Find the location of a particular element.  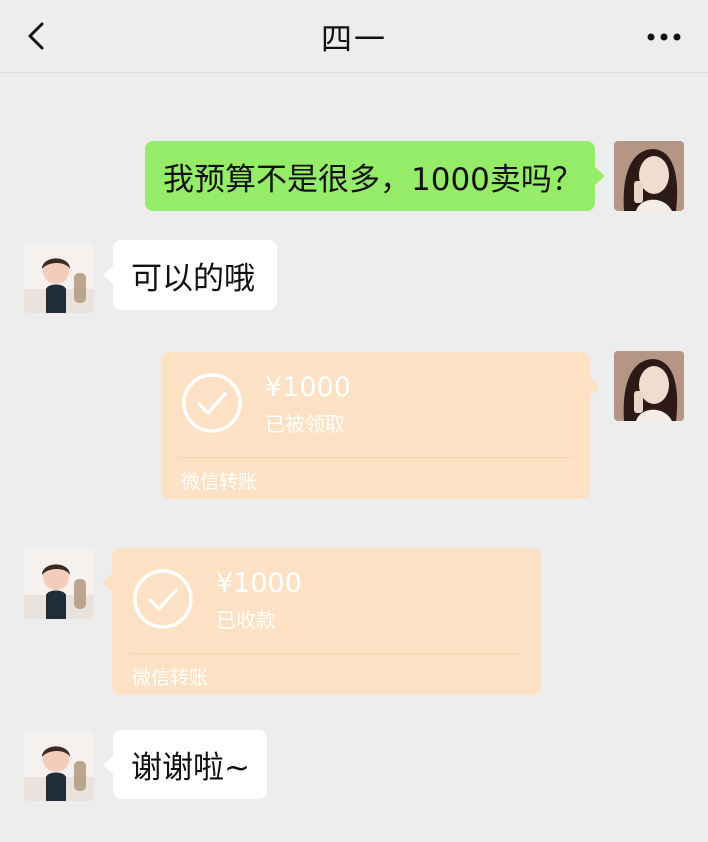

message-text: 谢谢啦~ is located at coordinates (190, 768).